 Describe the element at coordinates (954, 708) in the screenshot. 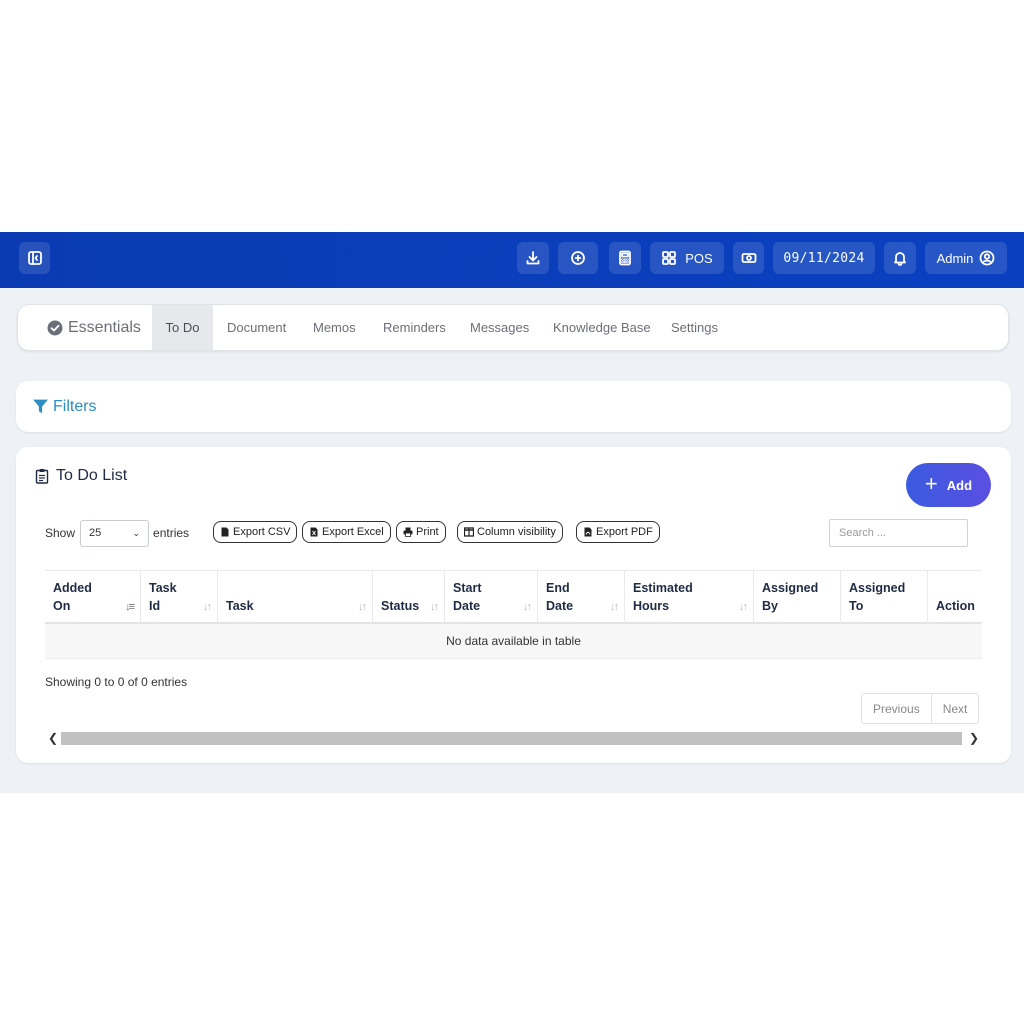

I see `next-page-button: Next` at that location.